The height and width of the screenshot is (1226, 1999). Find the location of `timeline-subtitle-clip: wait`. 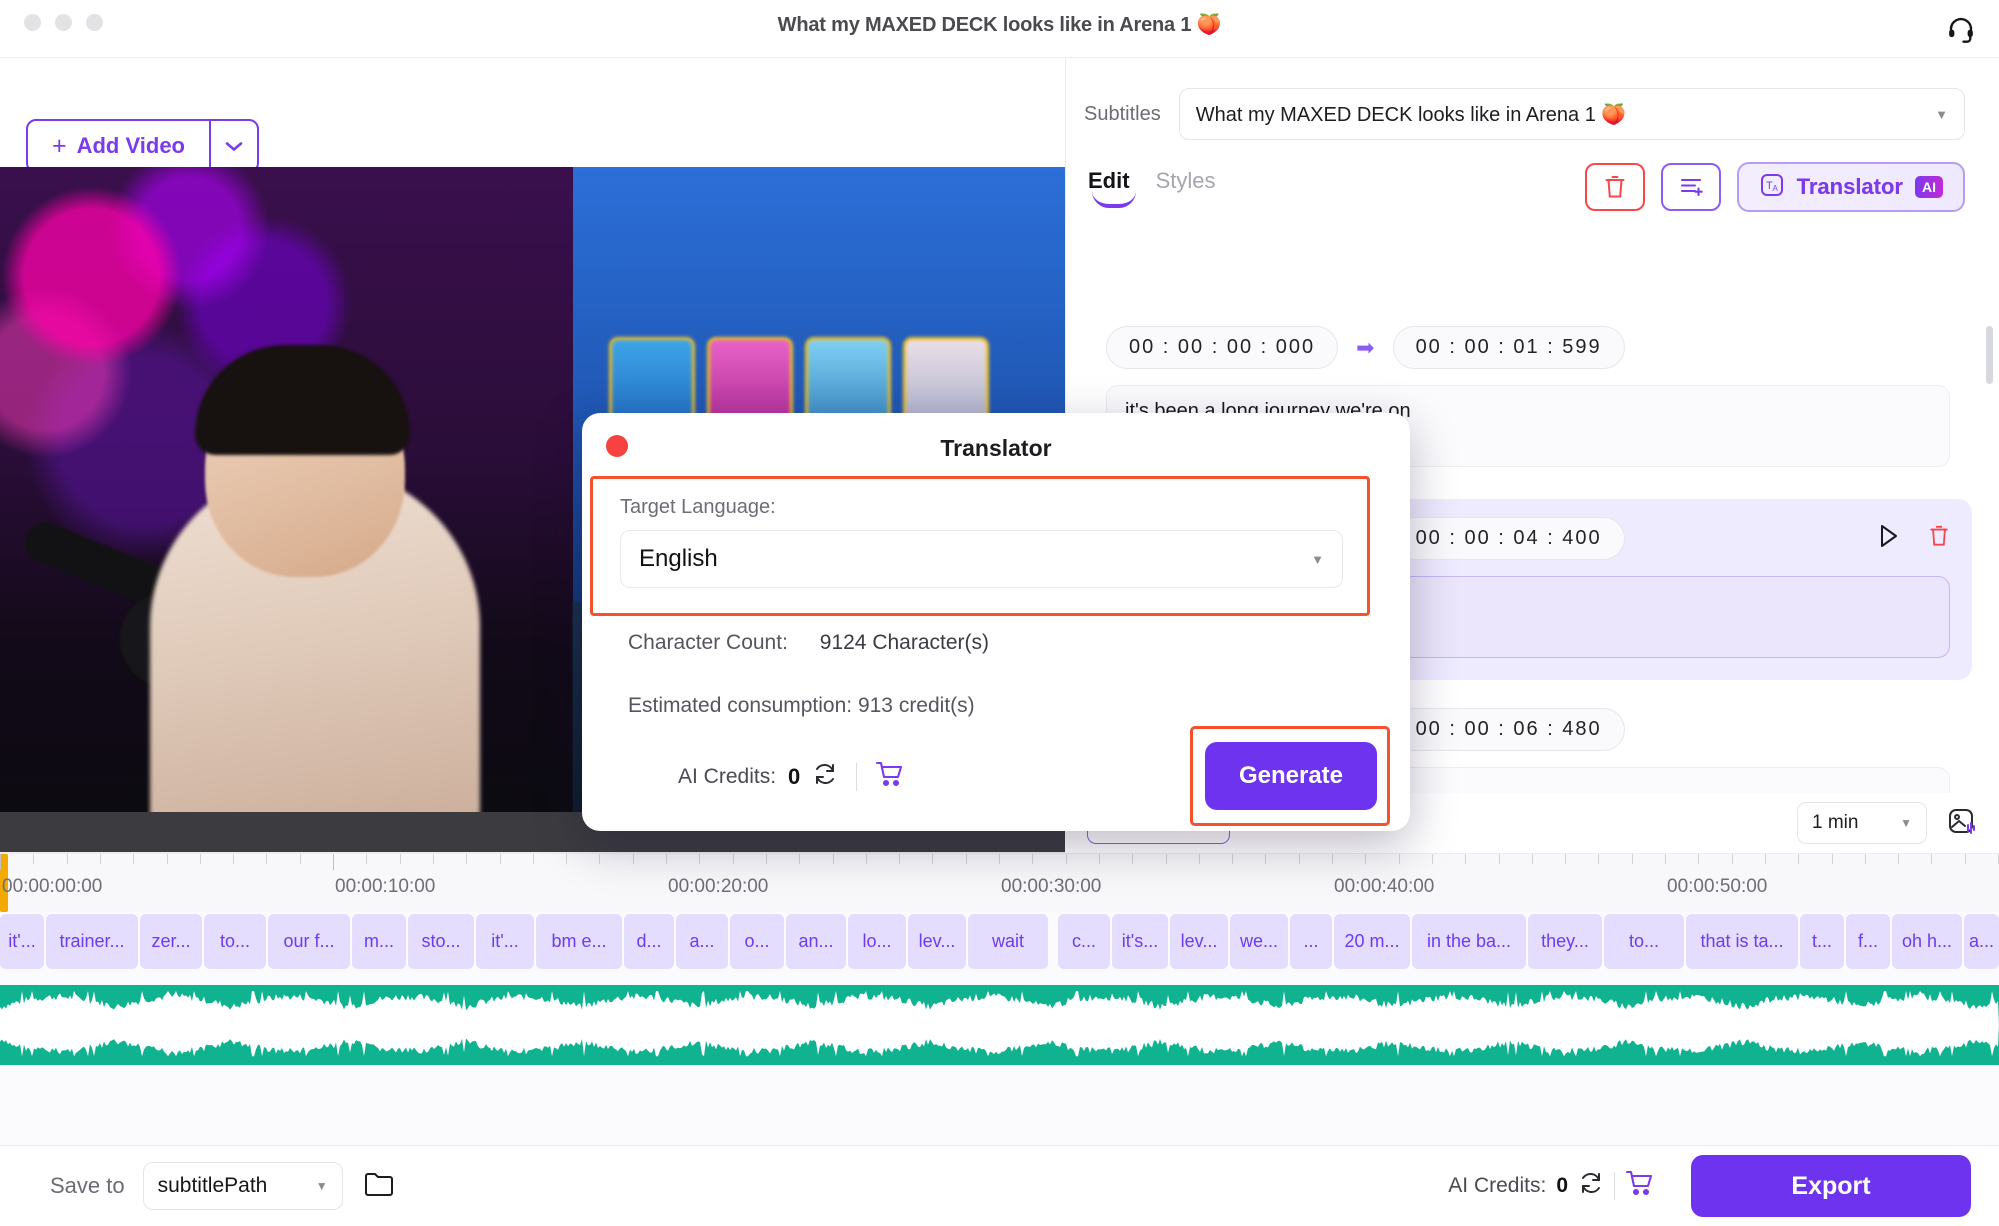

timeline-subtitle-clip: wait is located at coordinates (1008, 941).